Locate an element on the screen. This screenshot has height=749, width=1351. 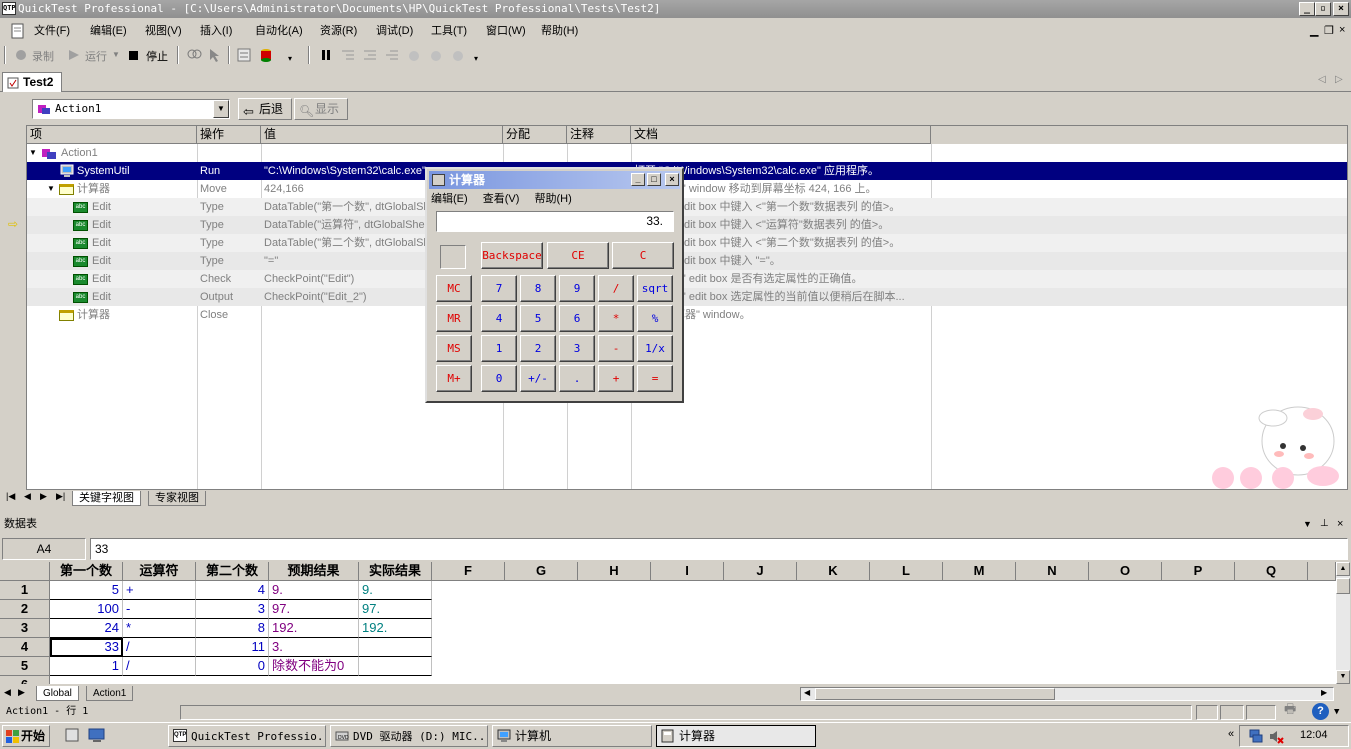
data-cell: 5 is located at coordinates (86, 590).